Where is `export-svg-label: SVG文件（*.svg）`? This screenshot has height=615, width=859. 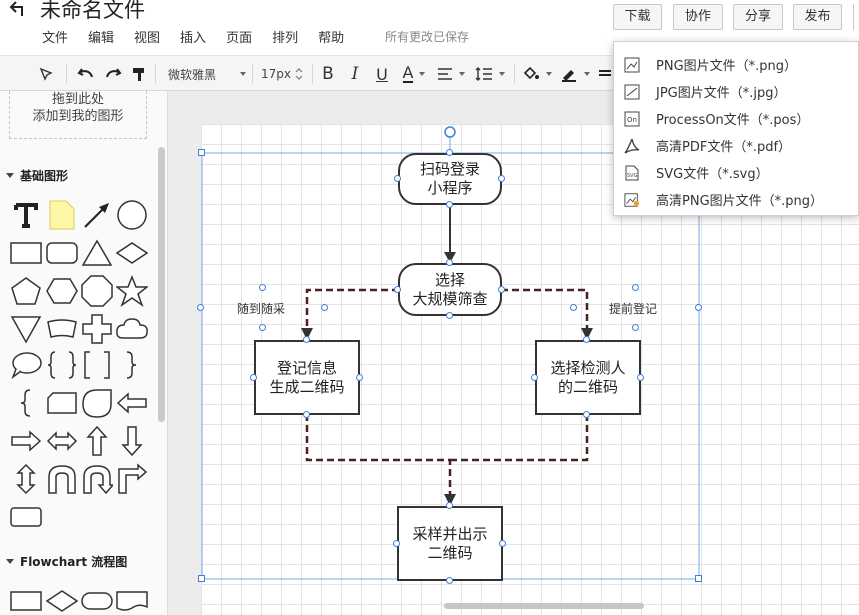 export-svg-label: SVG文件（*.svg） is located at coordinates (712, 174).